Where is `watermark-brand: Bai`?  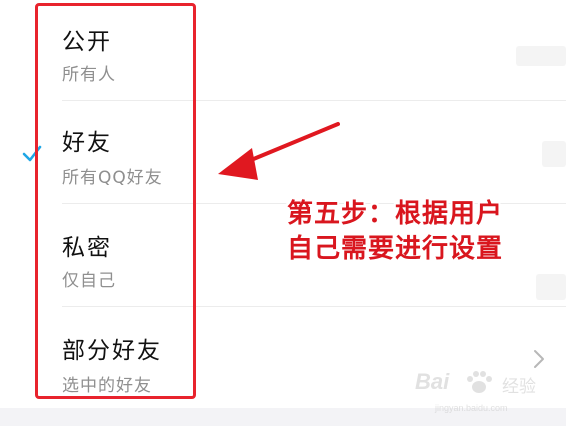 watermark-brand: Bai is located at coordinates (432, 381).